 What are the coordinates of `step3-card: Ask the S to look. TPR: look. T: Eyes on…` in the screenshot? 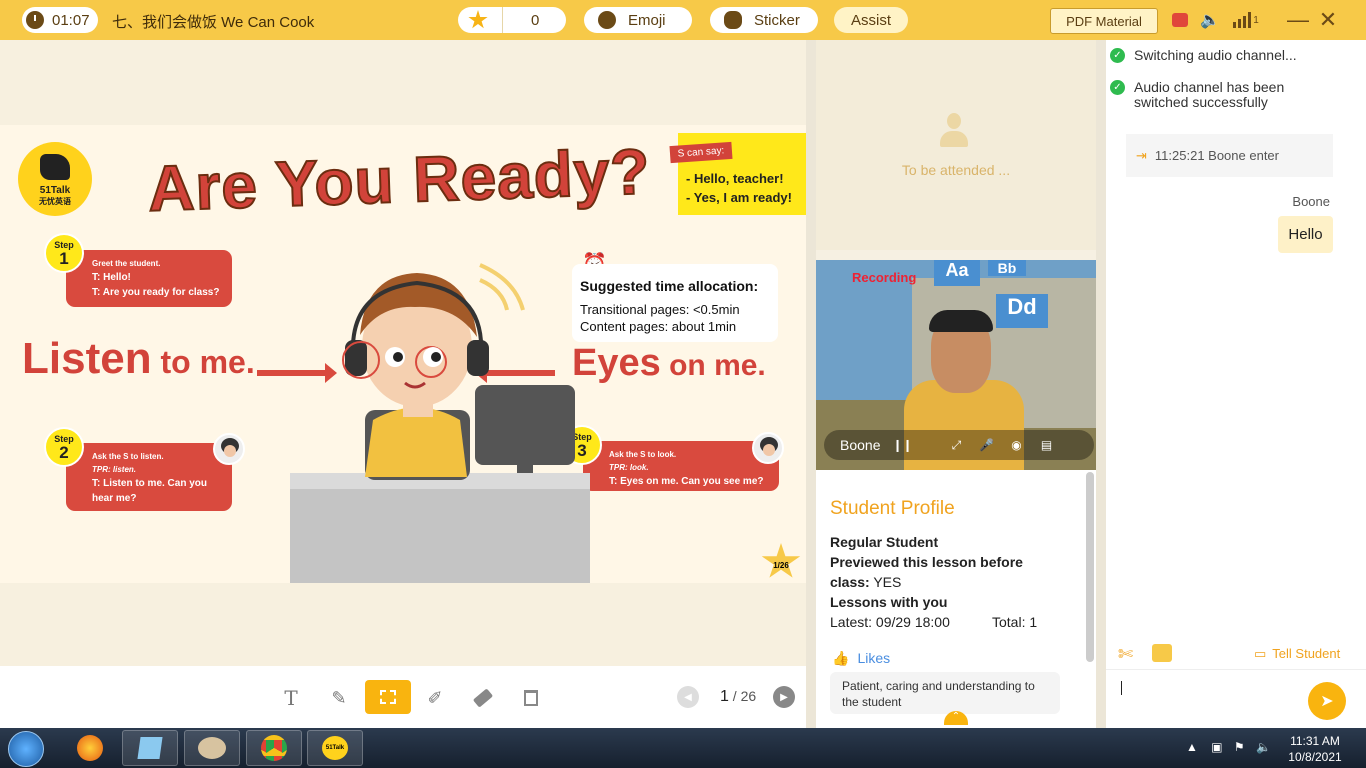 It's located at (681, 466).